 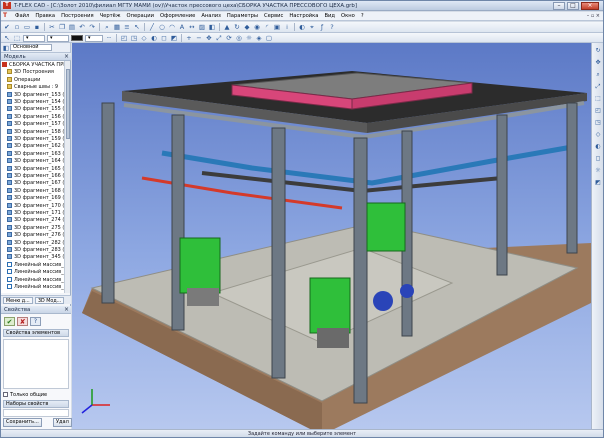 What do you see at coordinates (140, 16) in the screenshot?
I see `menu-item: Операции` at bounding box center [140, 16].